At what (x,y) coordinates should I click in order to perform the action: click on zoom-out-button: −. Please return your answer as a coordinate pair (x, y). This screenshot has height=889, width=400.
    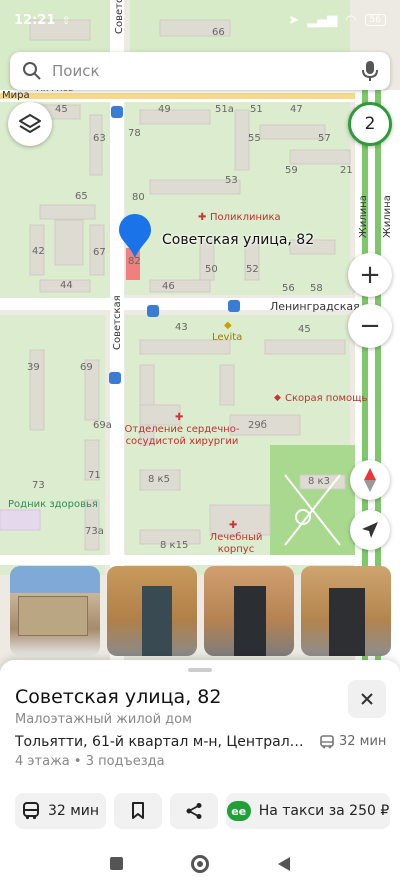
    Looking at the image, I should click on (370, 326).